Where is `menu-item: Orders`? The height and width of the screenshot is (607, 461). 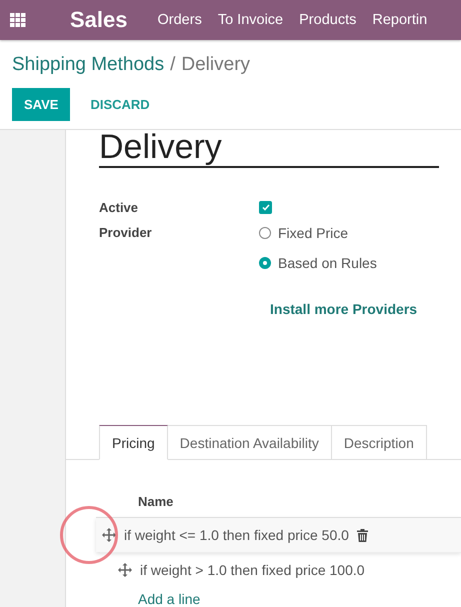 menu-item: Orders is located at coordinates (180, 20).